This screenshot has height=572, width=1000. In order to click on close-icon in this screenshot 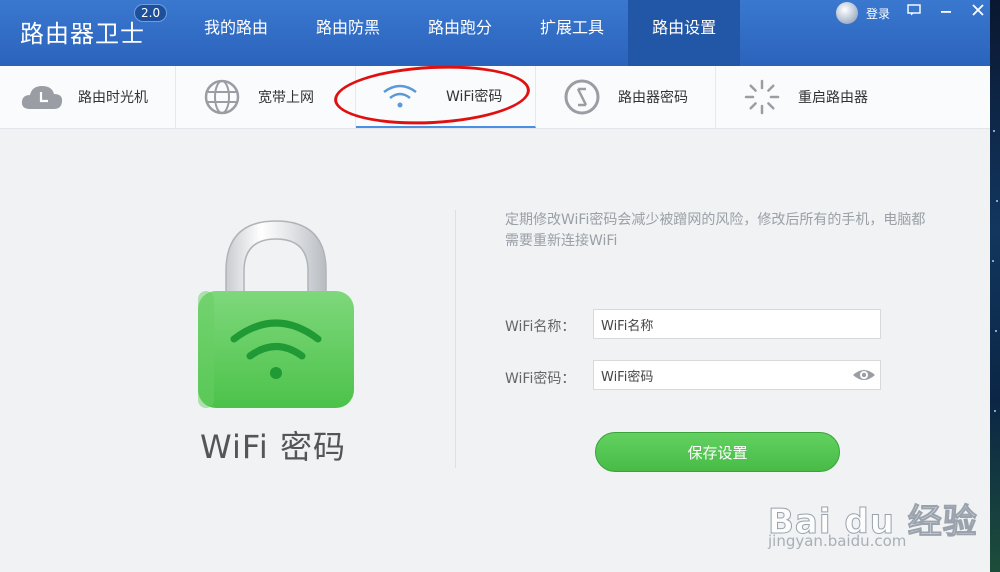, I will do `click(978, 12)`.